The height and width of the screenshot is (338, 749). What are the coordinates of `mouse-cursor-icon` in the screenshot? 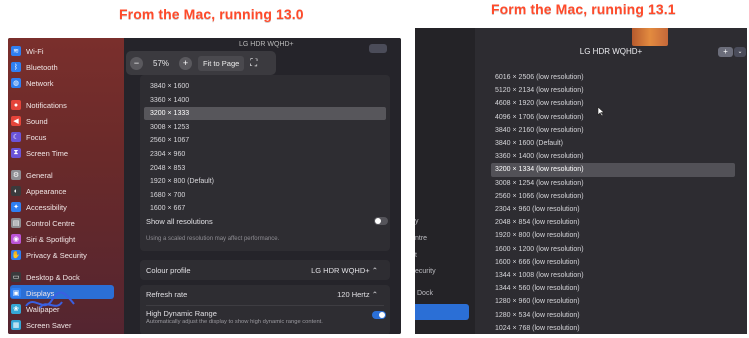 It's located at (601, 111).